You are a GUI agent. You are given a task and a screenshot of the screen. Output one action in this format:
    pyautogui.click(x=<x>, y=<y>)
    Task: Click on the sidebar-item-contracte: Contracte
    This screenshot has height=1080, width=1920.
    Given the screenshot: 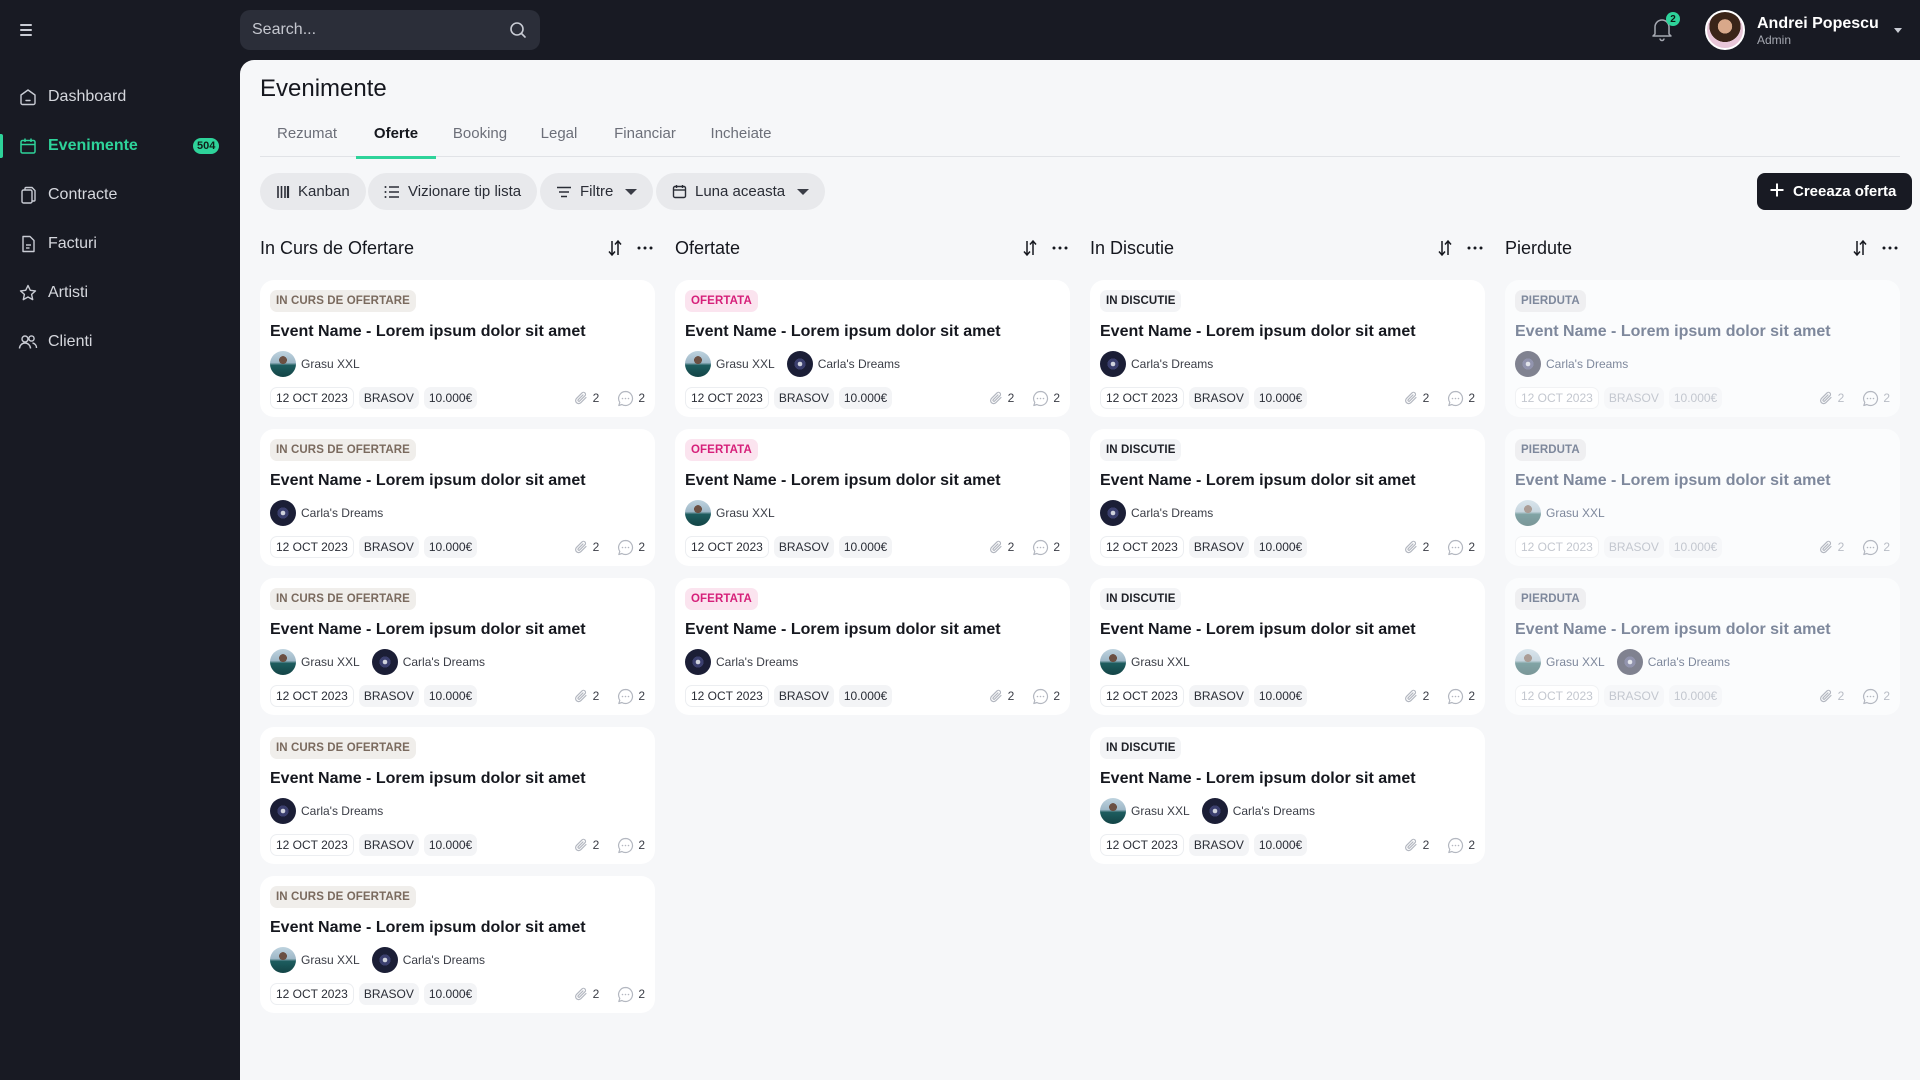 What is the action you would take?
    pyautogui.click(x=120, y=195)
    